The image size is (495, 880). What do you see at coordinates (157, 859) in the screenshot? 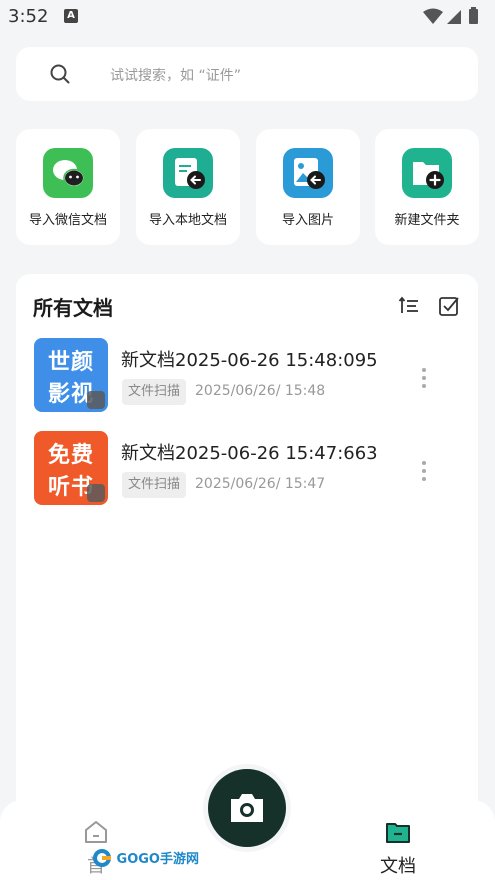
I see `watermark-text: GOGO手游网` at bounding box center [157, 859].